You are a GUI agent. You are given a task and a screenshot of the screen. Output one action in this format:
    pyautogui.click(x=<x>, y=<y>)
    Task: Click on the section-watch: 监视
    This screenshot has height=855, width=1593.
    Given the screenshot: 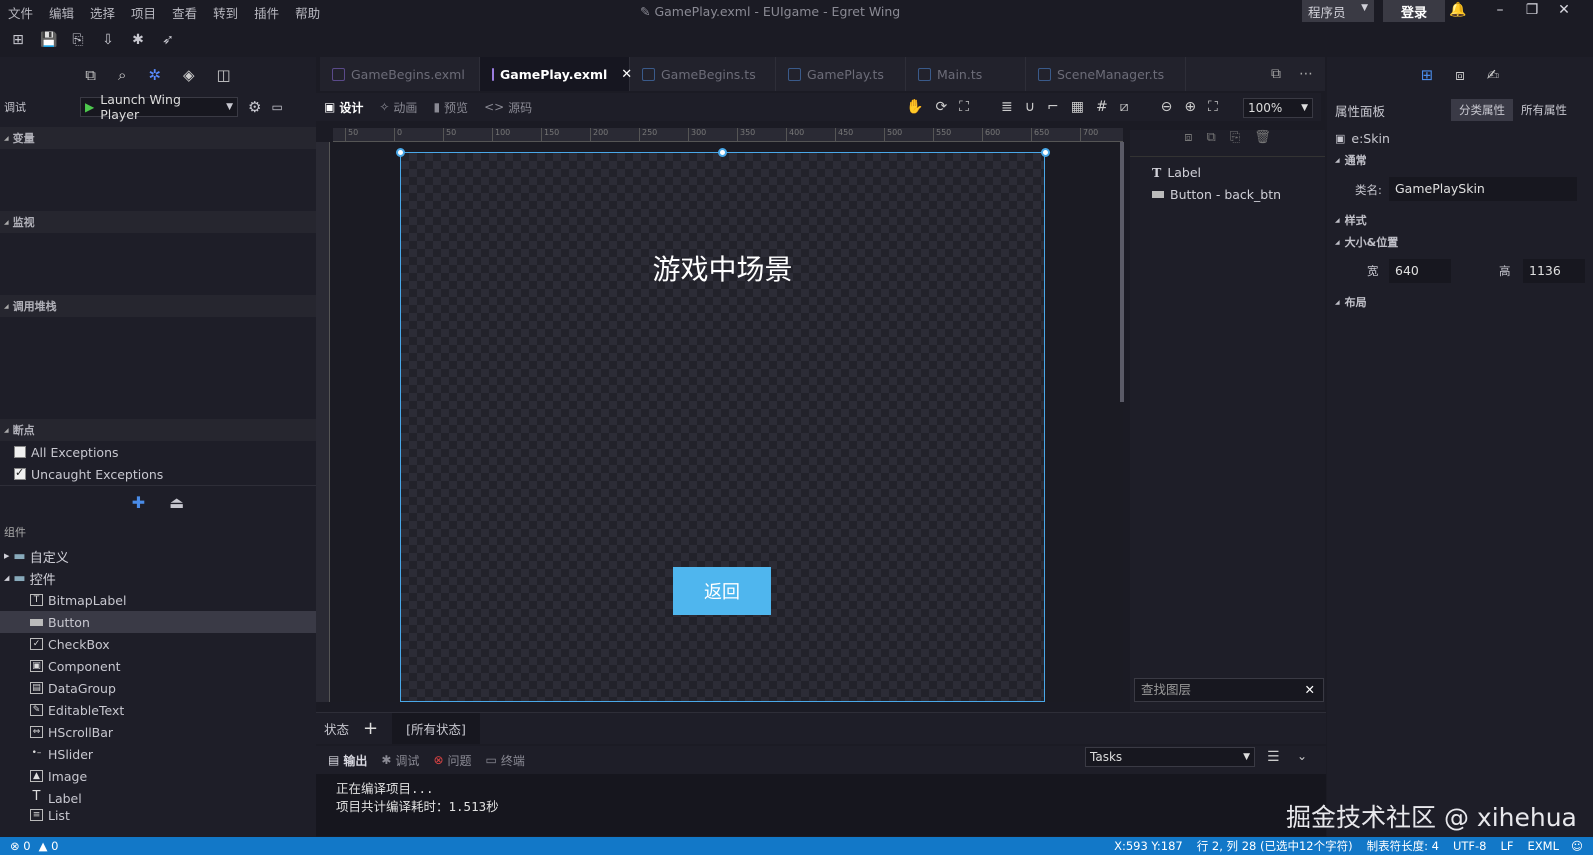 What is the action you would take?
    pyautogui.click(x=158, y=222)
    